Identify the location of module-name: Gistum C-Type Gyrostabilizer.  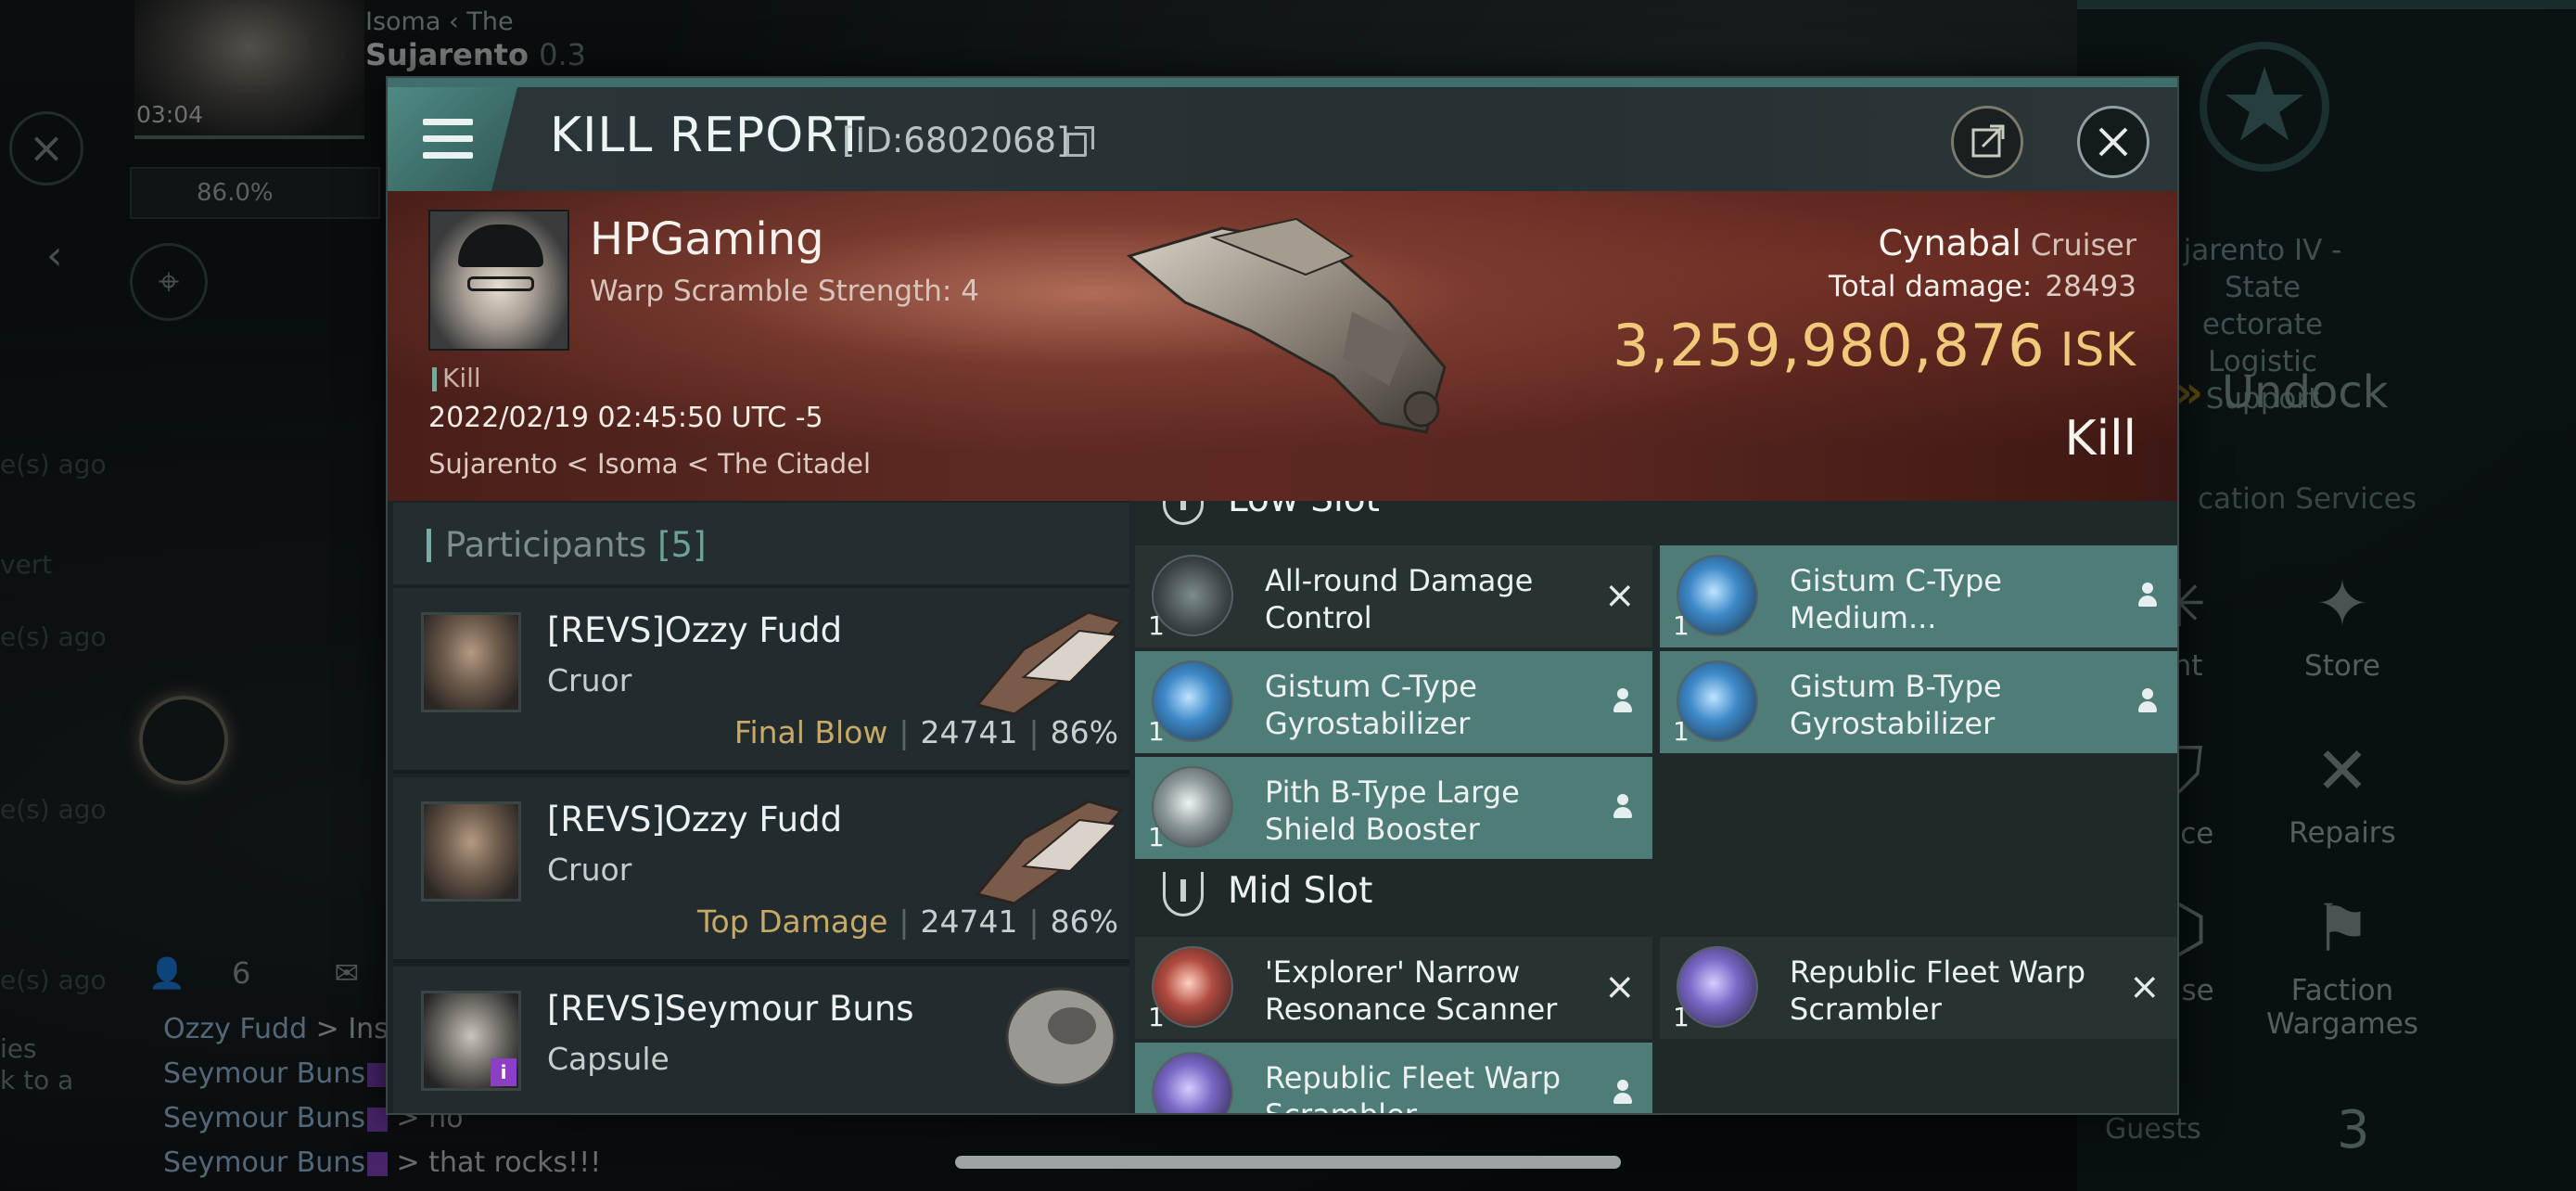
(1371, 705).